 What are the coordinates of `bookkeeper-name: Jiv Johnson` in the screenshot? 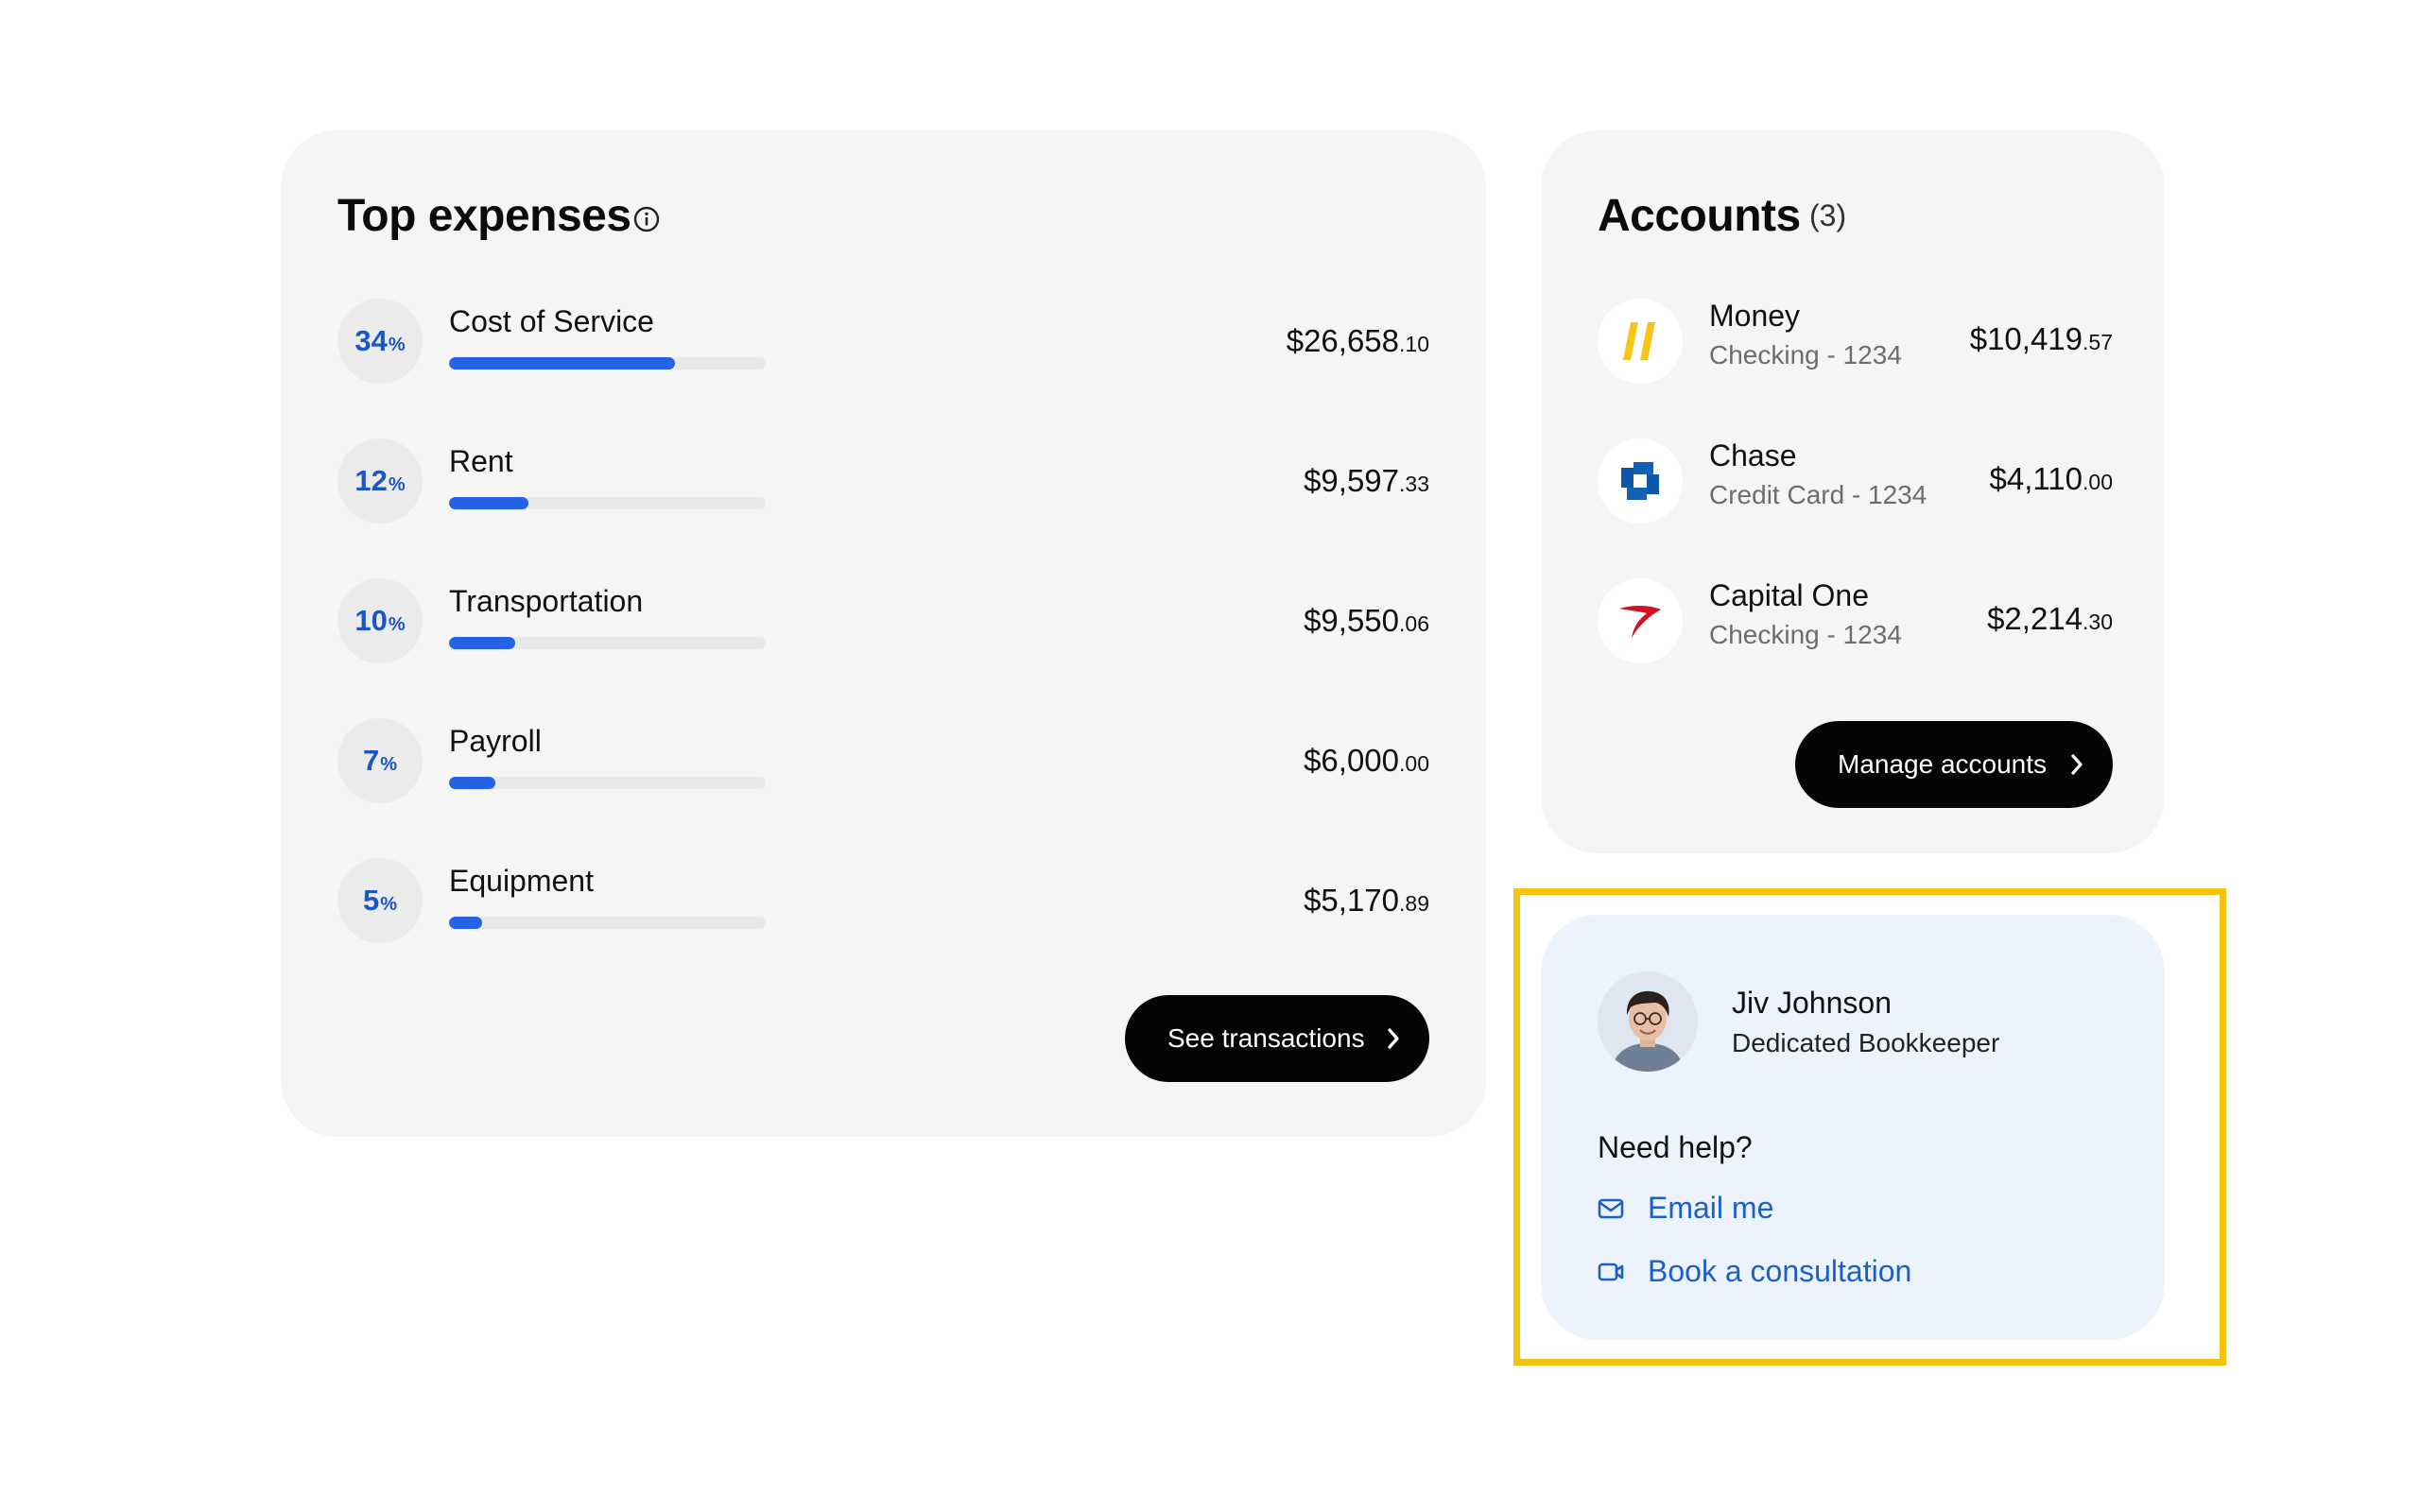 It's located at (1812, 1003).